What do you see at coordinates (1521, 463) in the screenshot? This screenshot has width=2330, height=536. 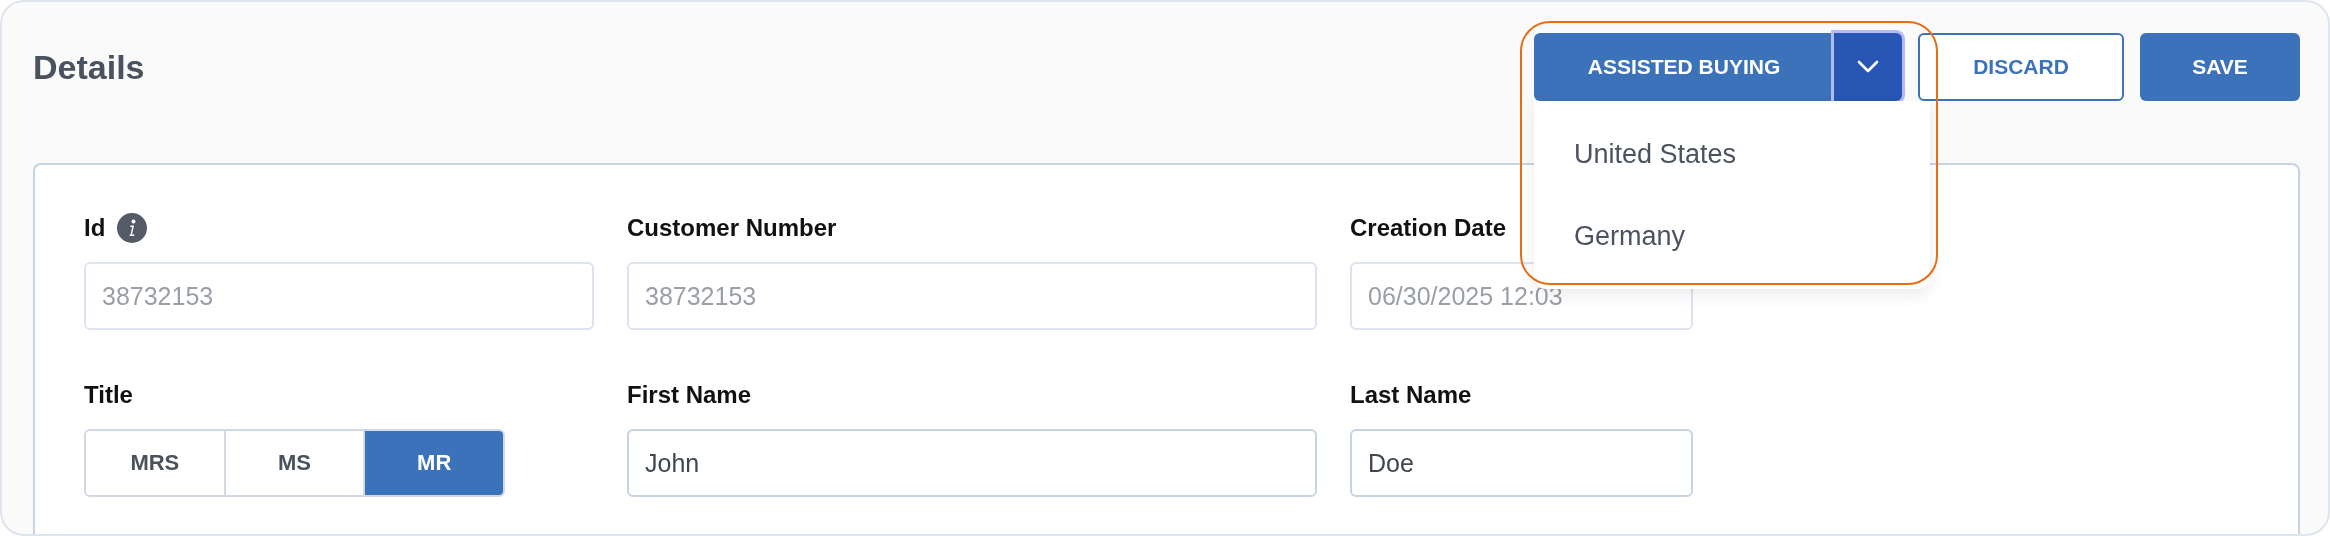 I see `text-field: Doe` at bounding box center [1521, 463].